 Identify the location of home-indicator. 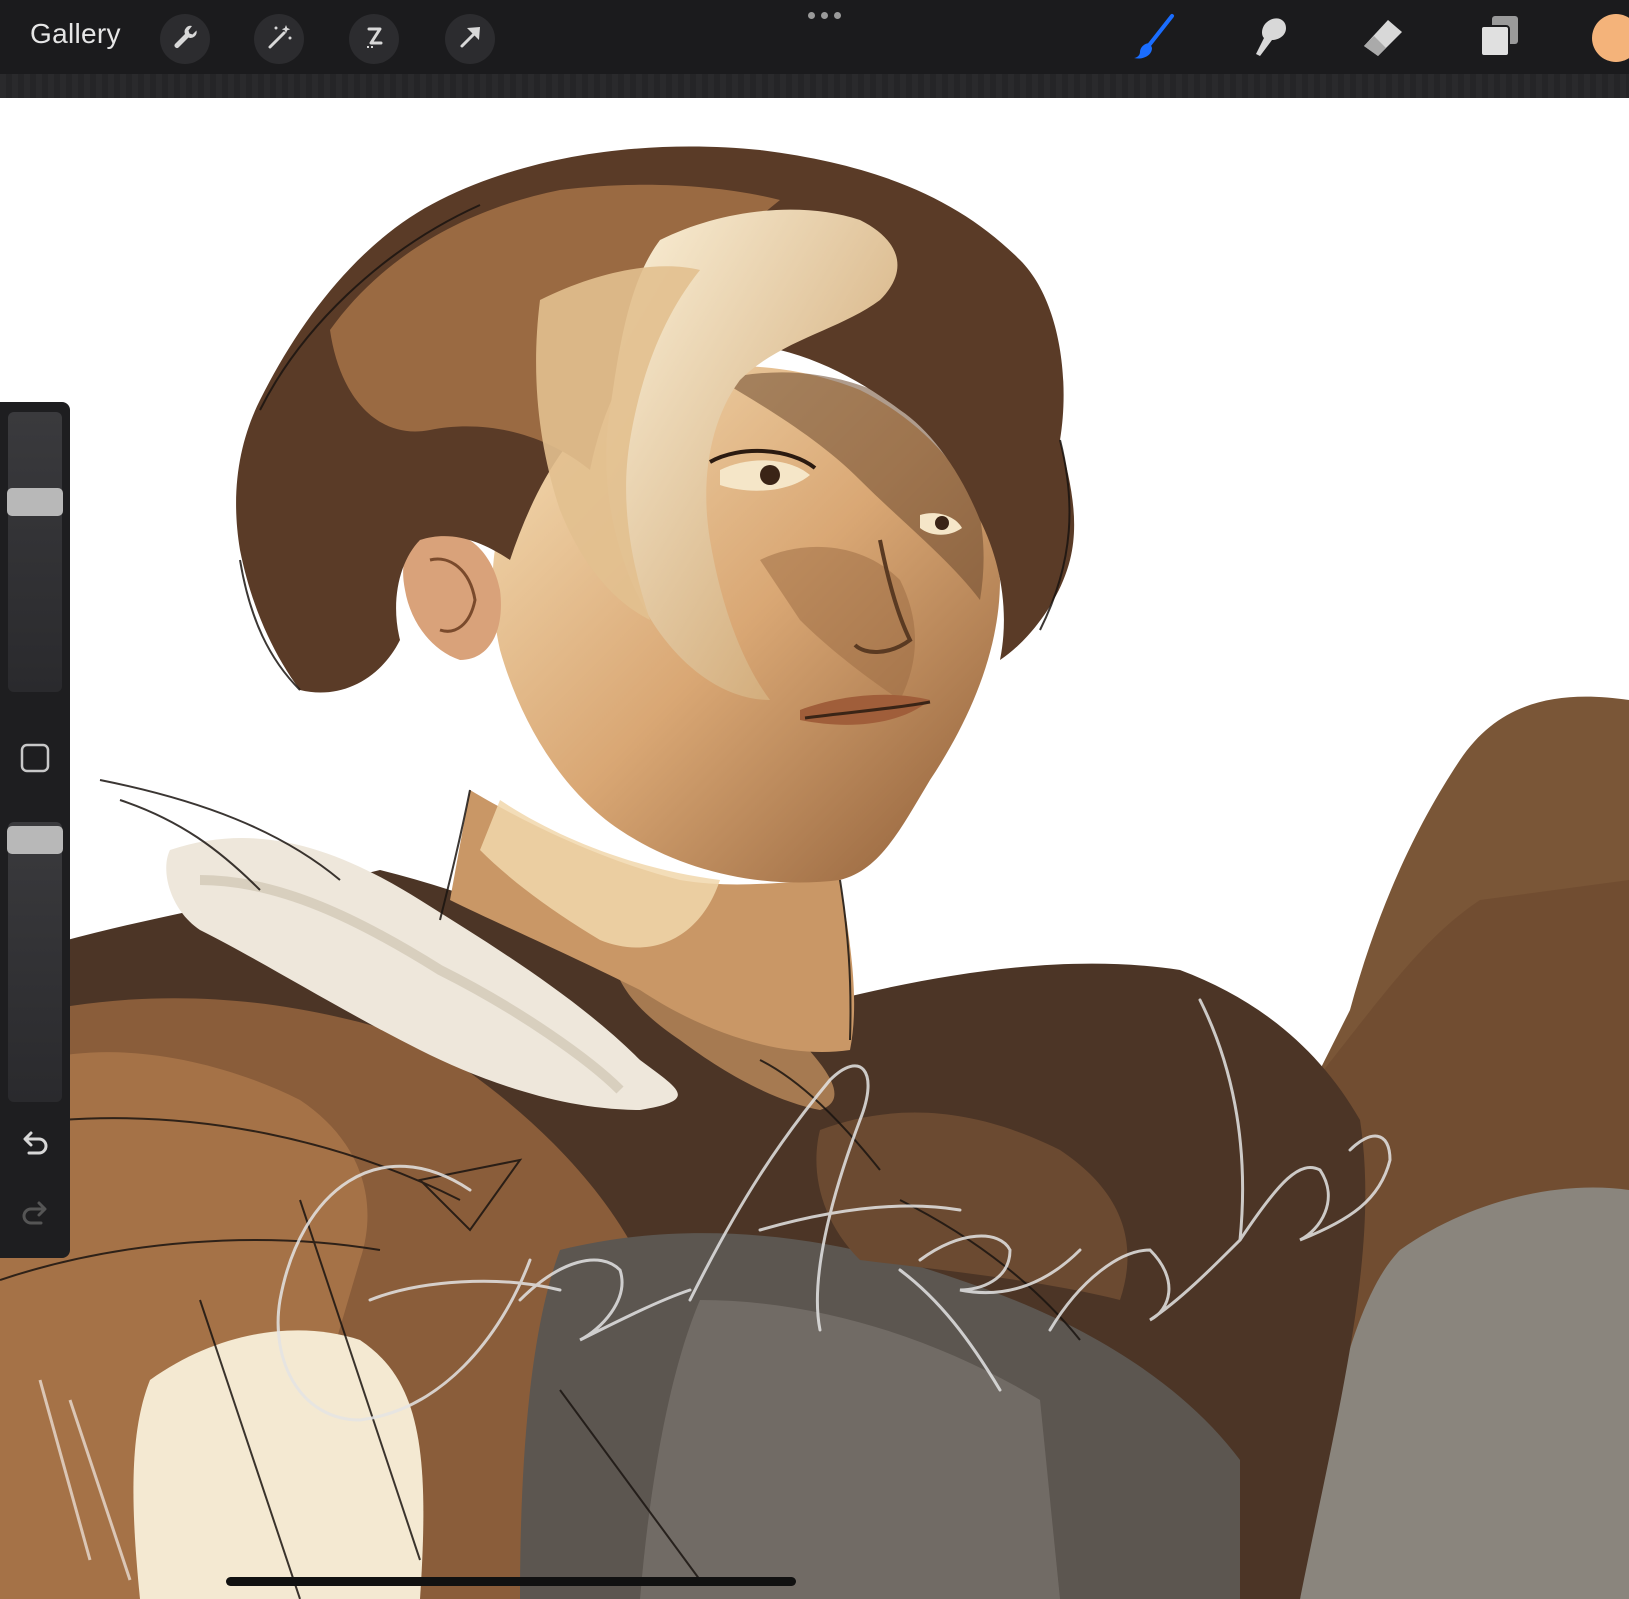
(511, 1581).